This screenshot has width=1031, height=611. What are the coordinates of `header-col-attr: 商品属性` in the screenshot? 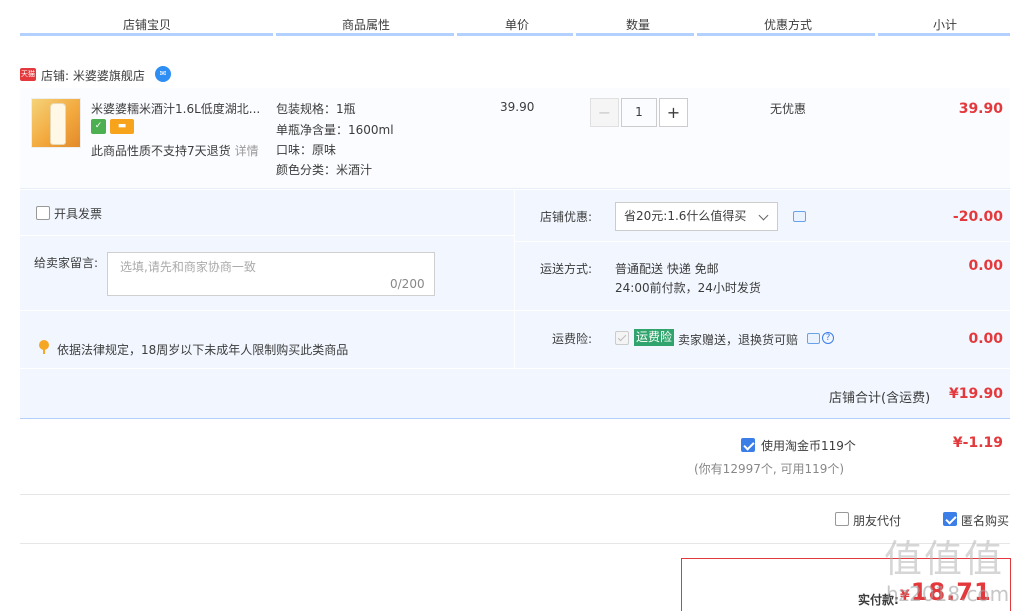 It's located at (366, 25).